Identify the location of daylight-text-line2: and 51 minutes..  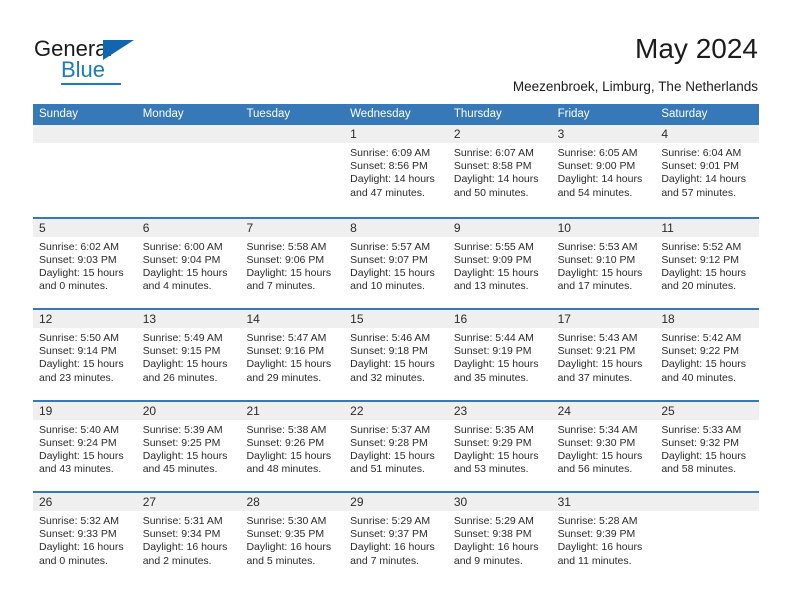
(387, 469).